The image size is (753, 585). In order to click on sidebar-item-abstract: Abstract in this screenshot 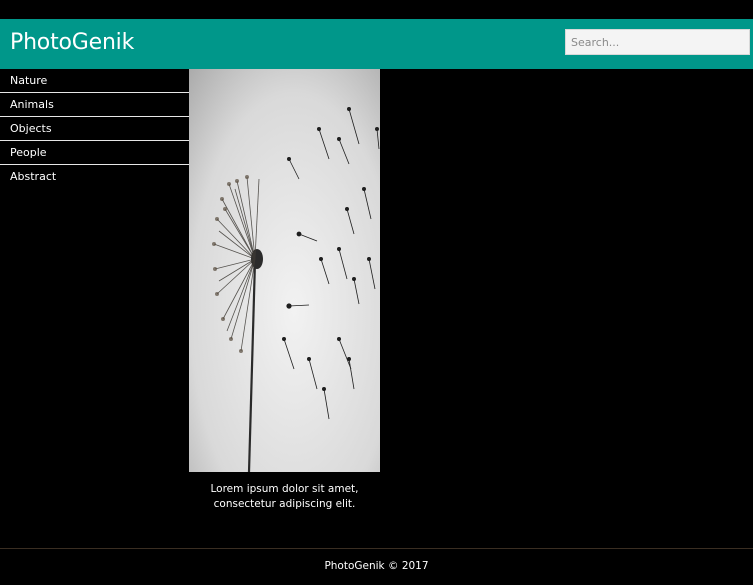, I will do `click(94, 177)`.